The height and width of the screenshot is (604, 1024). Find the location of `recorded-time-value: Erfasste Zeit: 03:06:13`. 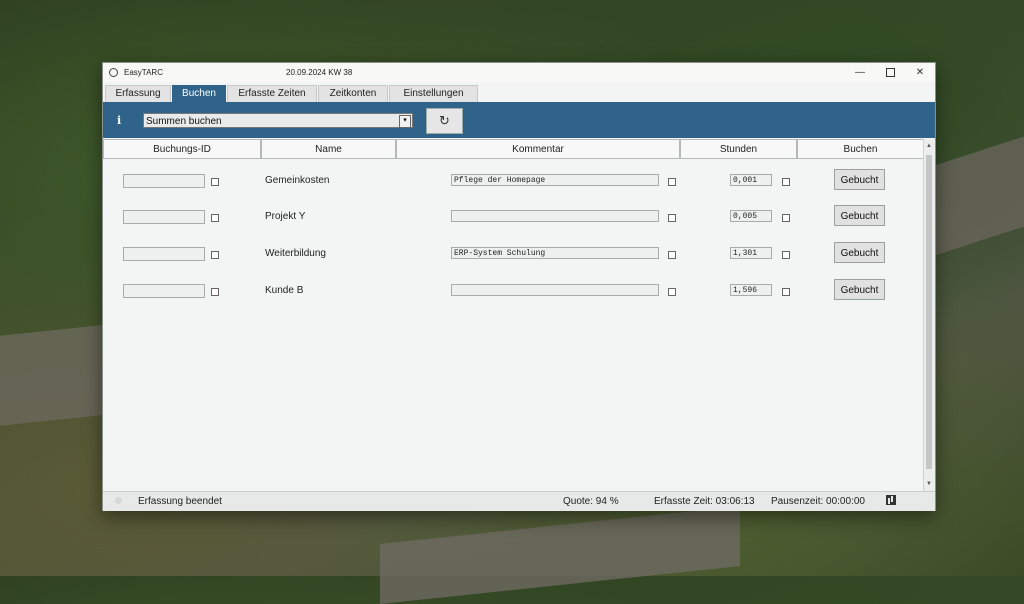

recorded-time-value: Erfasste Zeit: 03:06:13 is located at coordinates (704, 501).